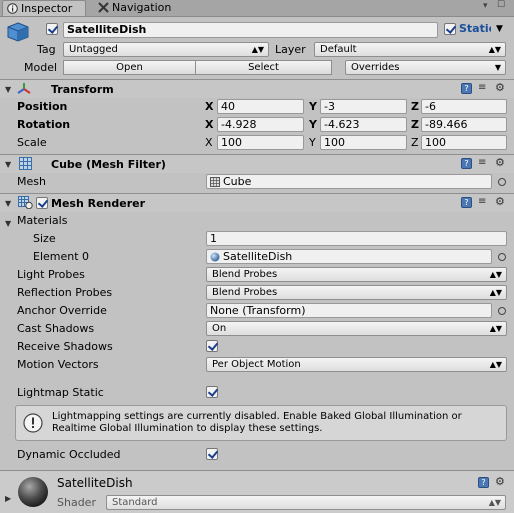 The height and width of the screenshot is (513, 514). Describe the element at coordinates (8, 223) in the screenshot. I see `materials-foldout-icon: ▼` at that location.